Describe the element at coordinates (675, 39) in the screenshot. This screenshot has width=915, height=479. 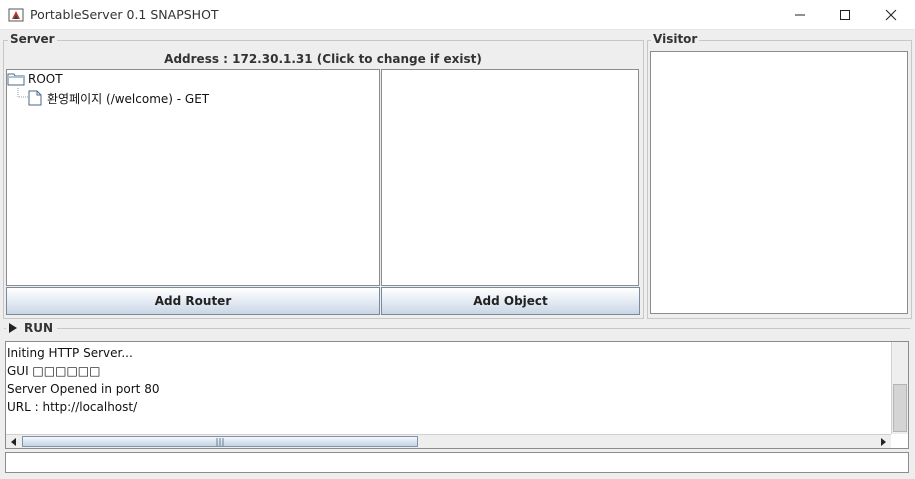
I see `visitor-group-title: Visitor` at that location.